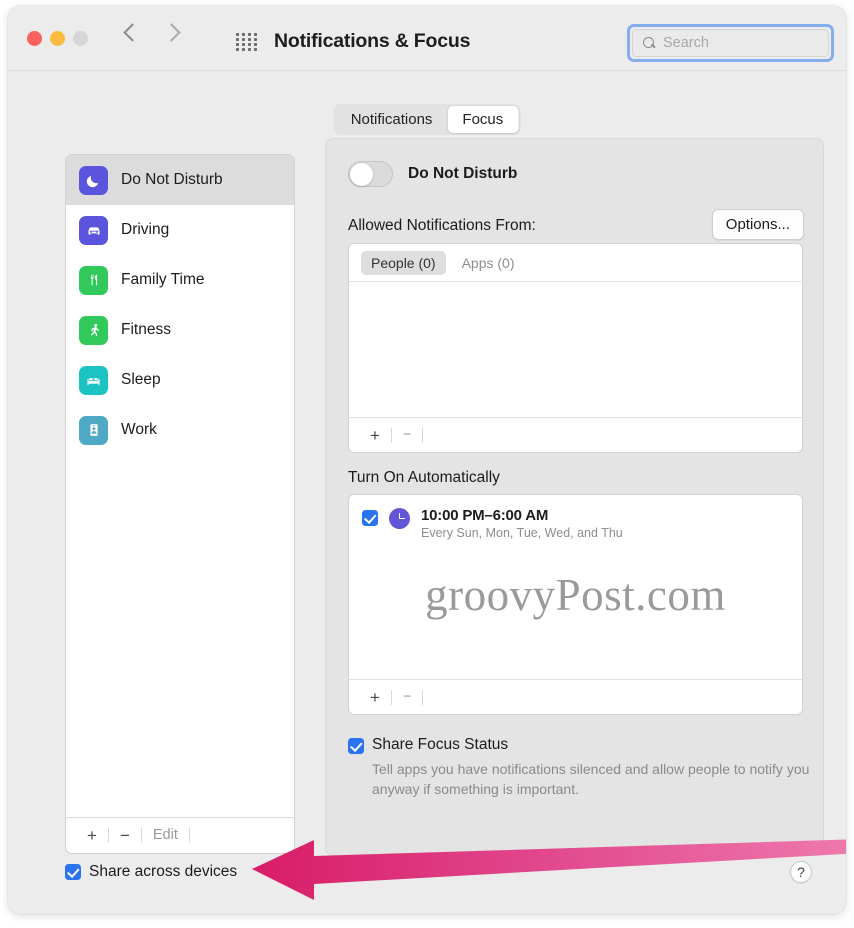 The height and width of the screenshot is (928, 854). I want to click on add-schedule-button: +, so click(375, 697).